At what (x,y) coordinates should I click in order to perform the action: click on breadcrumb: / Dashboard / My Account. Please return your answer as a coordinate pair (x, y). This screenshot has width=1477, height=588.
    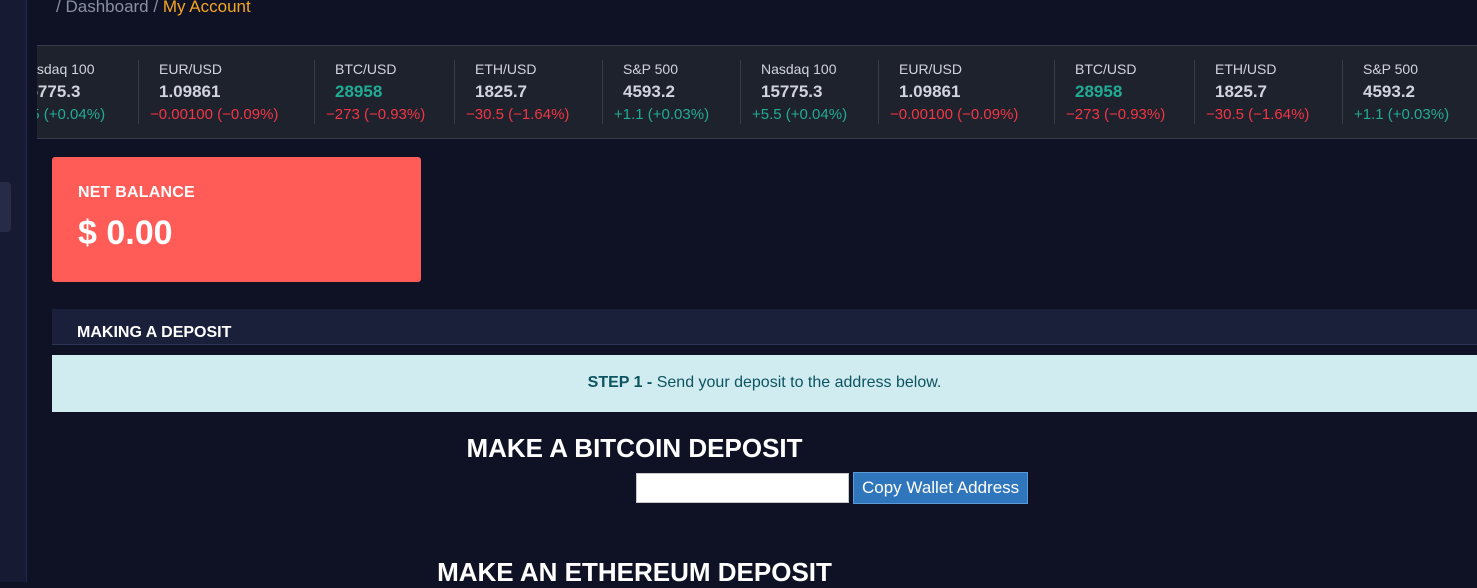
    Looking at the image, I should click on (153, 8).